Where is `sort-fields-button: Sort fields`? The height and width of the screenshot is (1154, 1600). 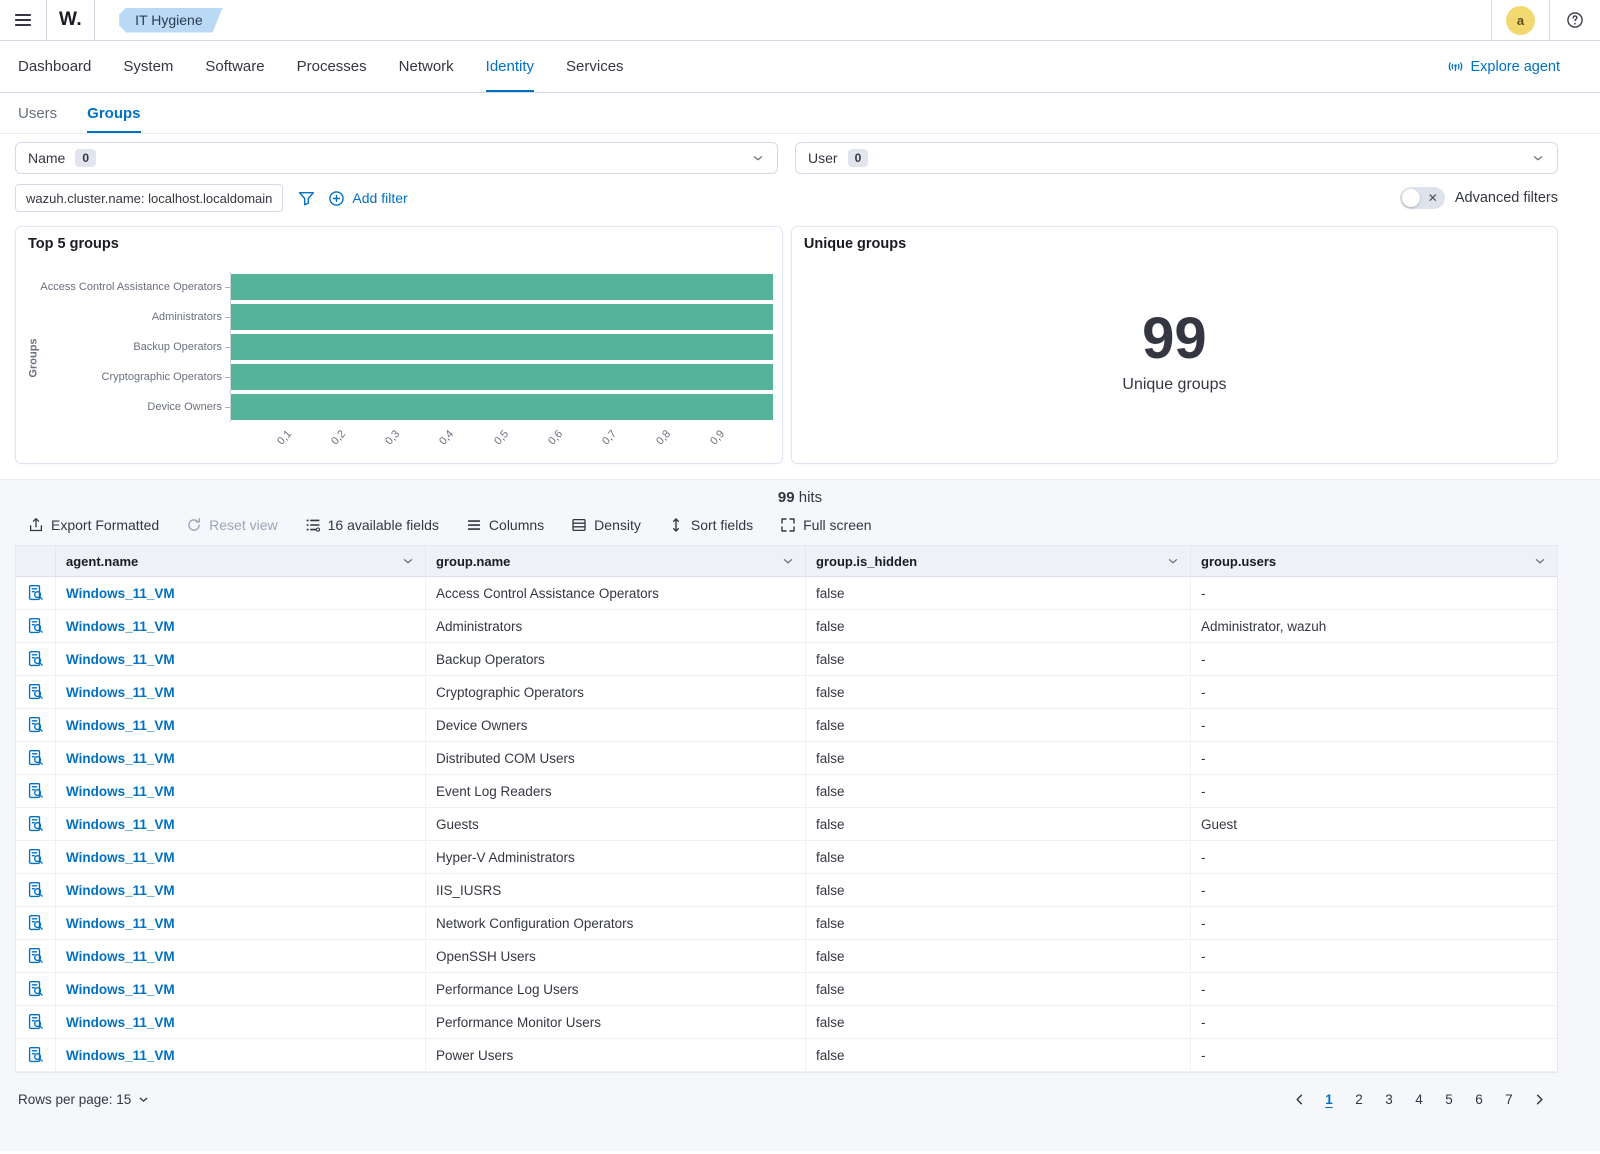 sort-fields-button: Sort fields is located at coordinates (710, 525).